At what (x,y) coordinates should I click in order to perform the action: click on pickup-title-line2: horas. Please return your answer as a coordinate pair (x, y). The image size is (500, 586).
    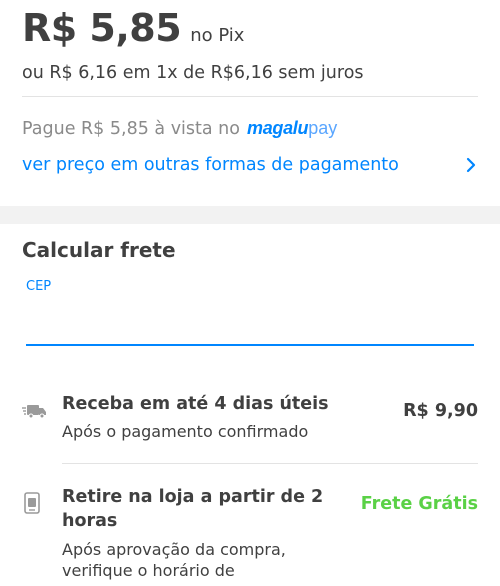
    Looking at the image, I should click on (90, 521).